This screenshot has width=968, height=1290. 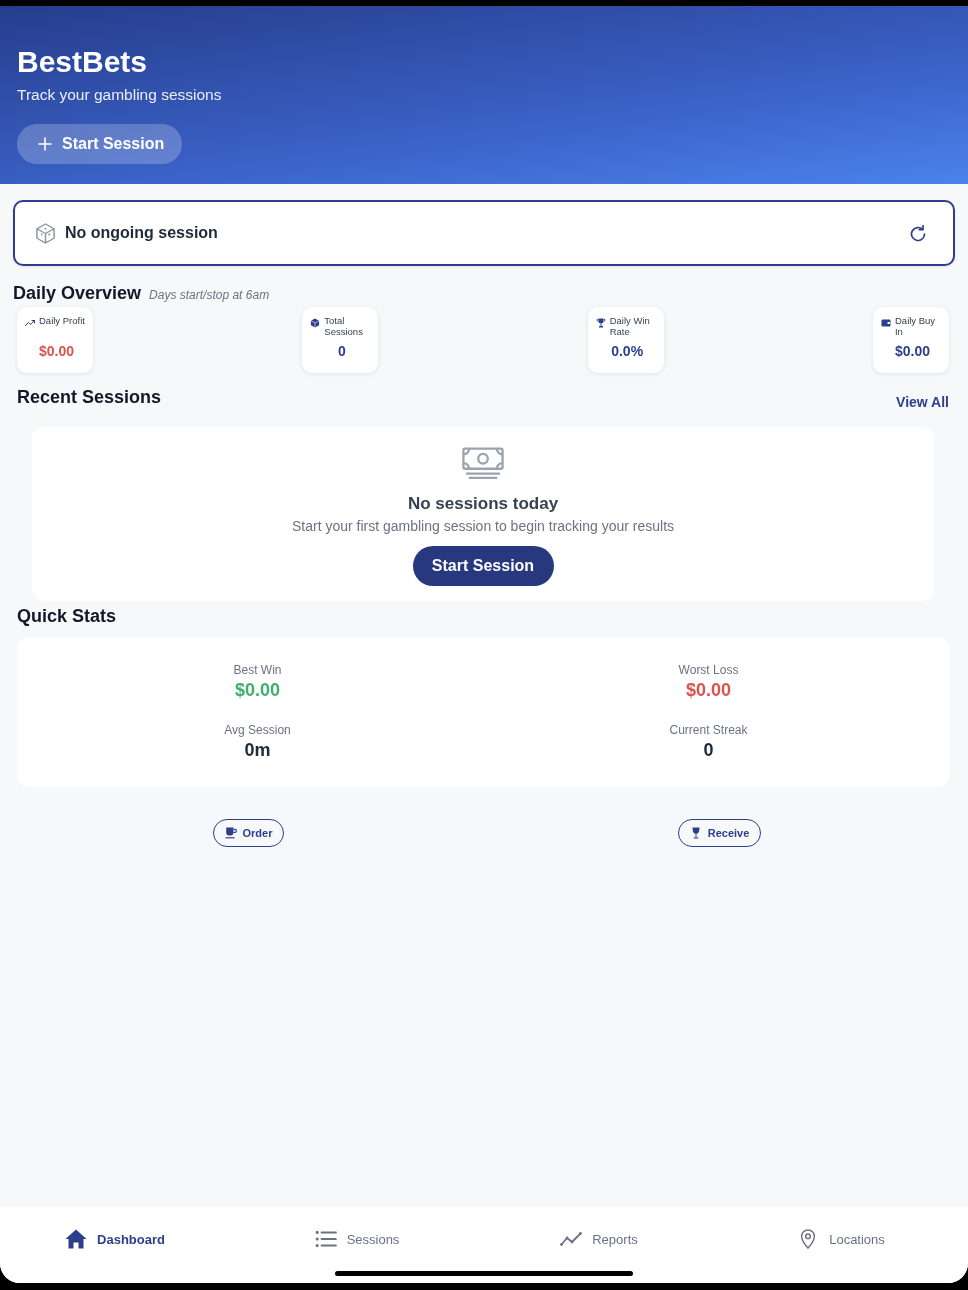 What do you see at coordinates (257, 750) in the screenshot?
I see `stat-value: 0m` at bounding box center [257, 750].